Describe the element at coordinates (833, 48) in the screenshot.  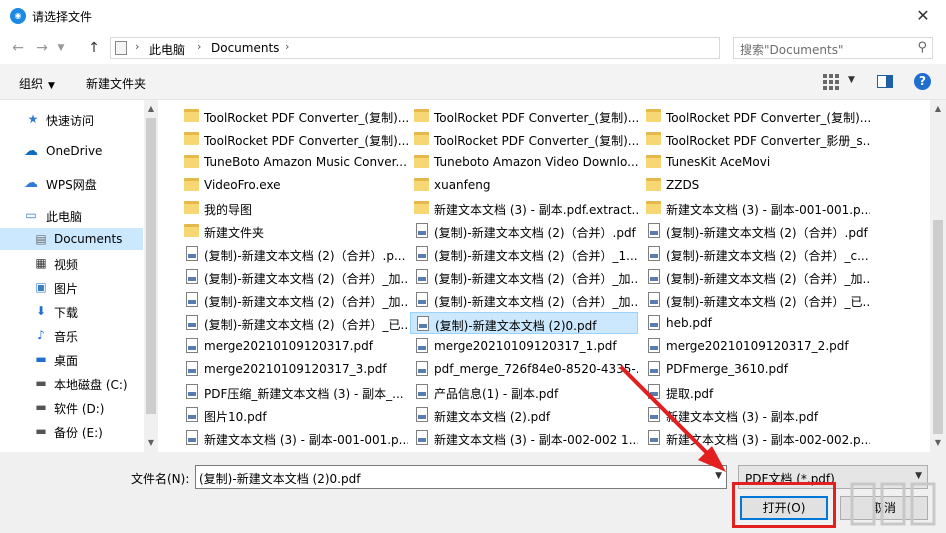
I see `search-input: 搜索"Documents" ⚲` at that location.